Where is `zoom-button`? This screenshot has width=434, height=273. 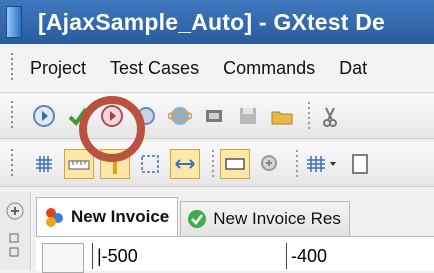 zoom-button is located at coordinates (270, 164).